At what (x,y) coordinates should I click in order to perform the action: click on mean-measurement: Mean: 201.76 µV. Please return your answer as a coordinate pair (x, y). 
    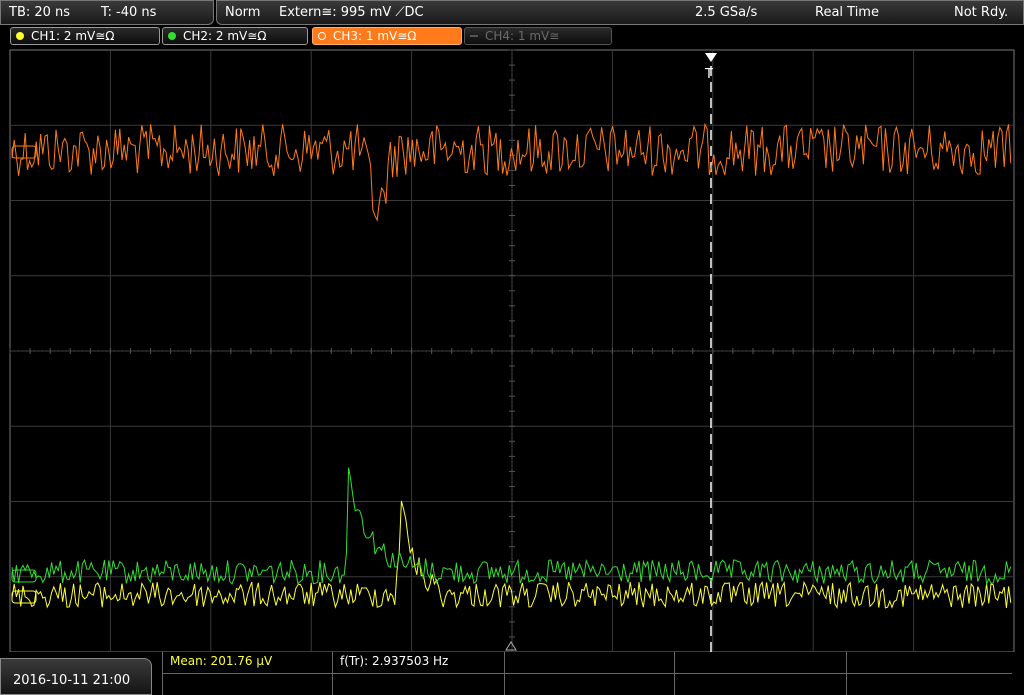
    Looking at the image, I should click on (221, 661).